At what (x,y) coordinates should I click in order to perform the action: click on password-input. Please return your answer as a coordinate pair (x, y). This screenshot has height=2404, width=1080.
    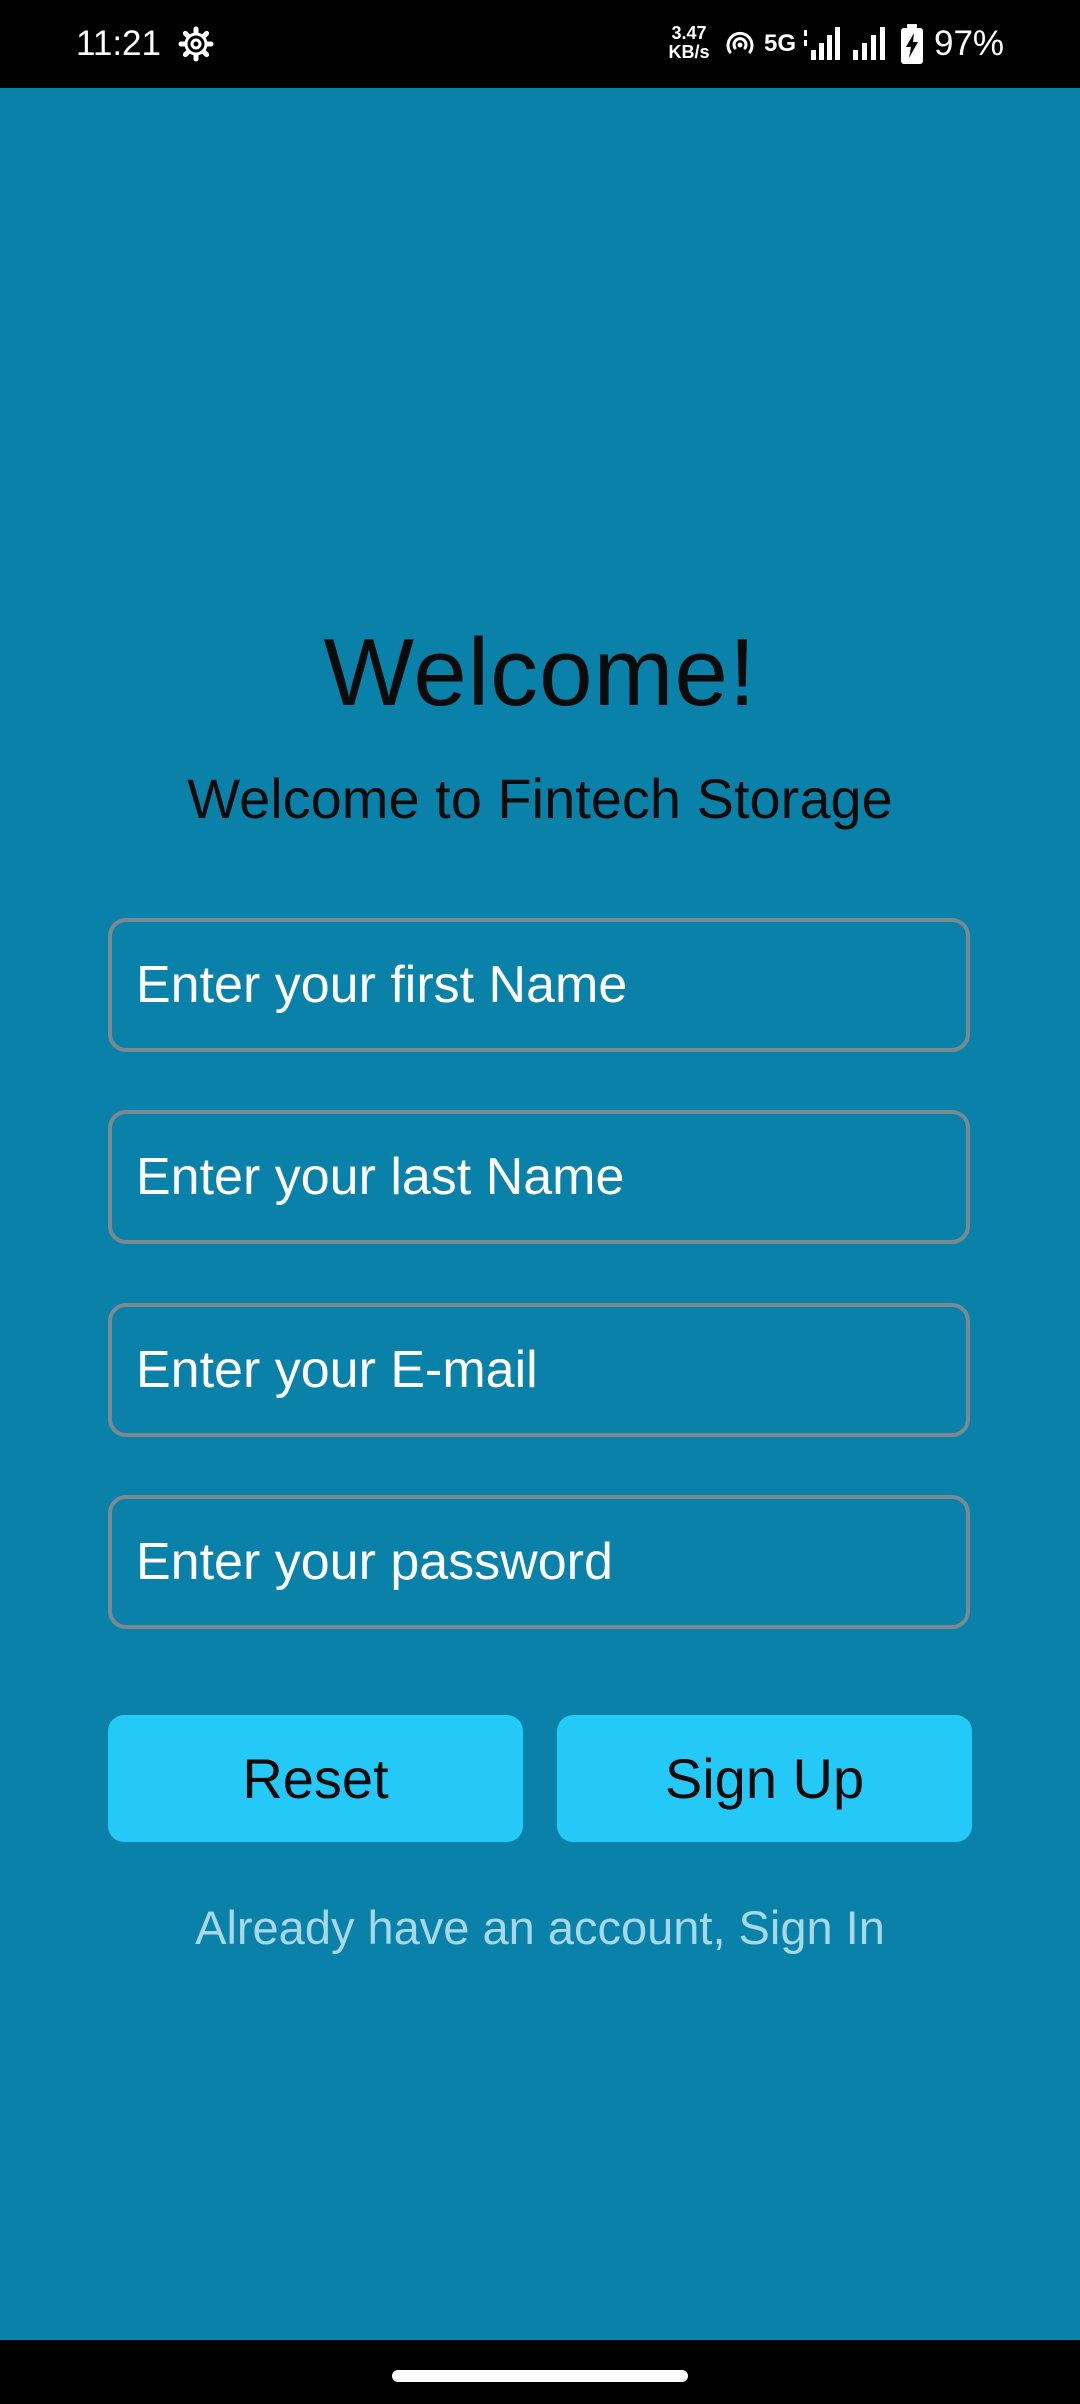
    Looking at the image, I should click on (539, 1562).